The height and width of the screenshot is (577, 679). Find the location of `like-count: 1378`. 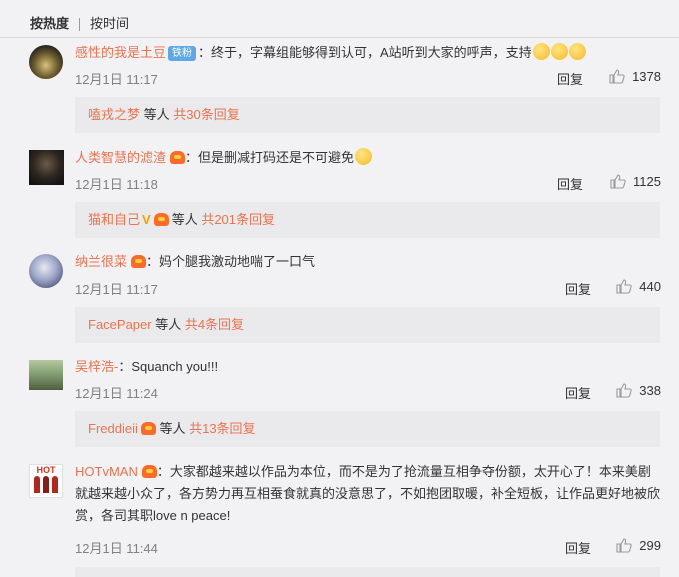

like-count: 1378 is located at coordinates (646, 76).